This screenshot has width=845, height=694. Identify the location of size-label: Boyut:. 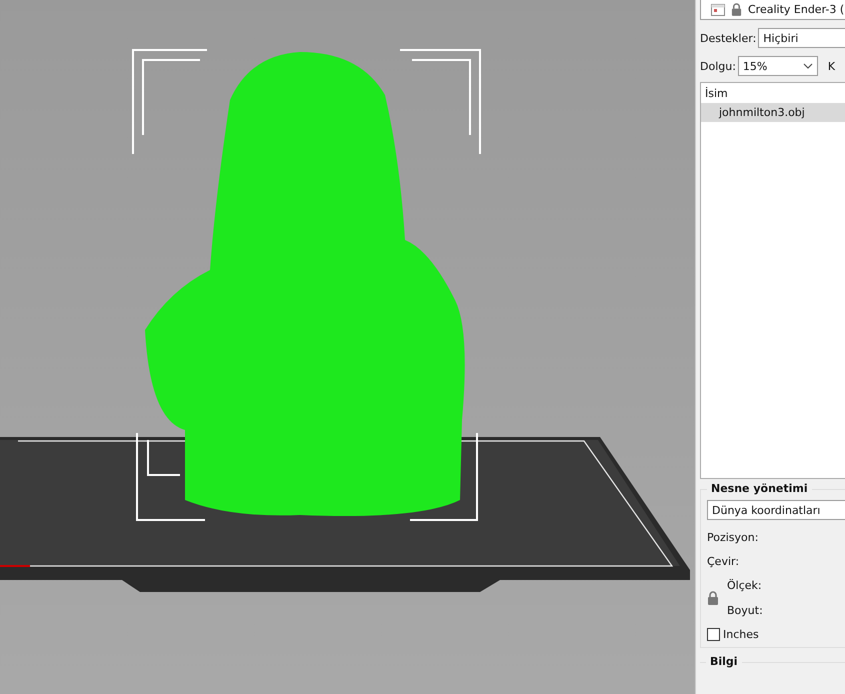
(745, 610).